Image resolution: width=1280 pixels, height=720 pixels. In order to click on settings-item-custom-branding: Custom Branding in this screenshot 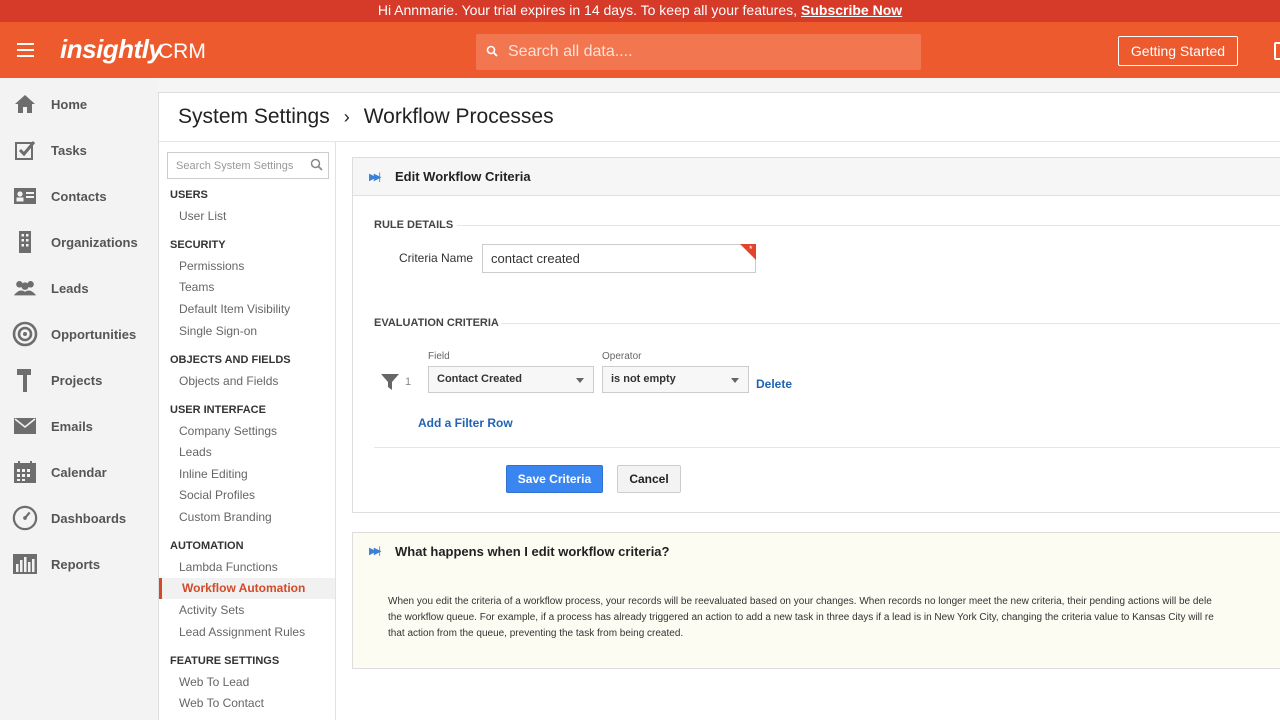, I will do `click(225, 517)`.